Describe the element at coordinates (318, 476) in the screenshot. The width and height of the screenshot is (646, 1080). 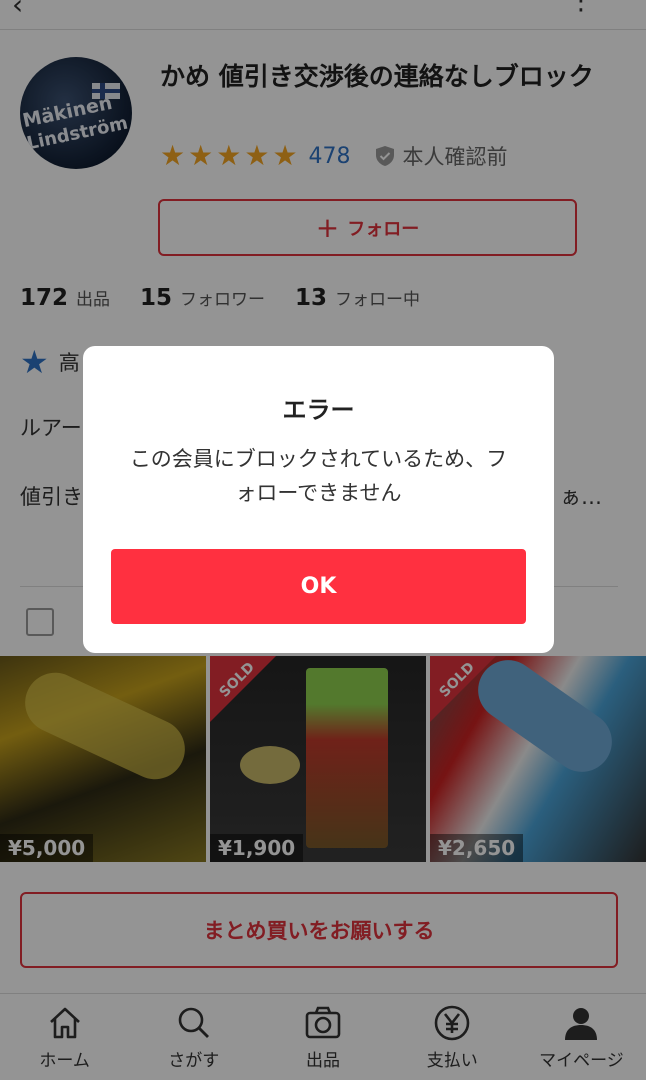
I see `dialog-message: この会員にブロックされているため、フォローできません` at that location.